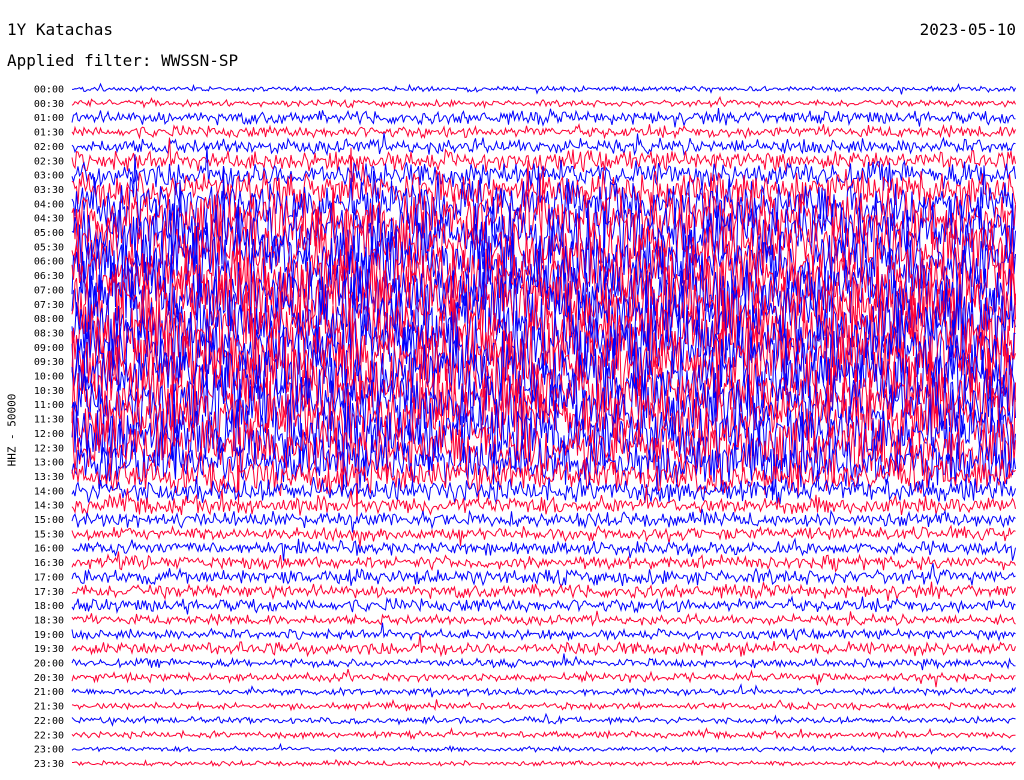 The width and height of the screenshot is (1024, 780). What do you see at coordinates (49, 577) in the screenshot?
I see `time-tick-label: 17:00` at bounding box center [49, 577].